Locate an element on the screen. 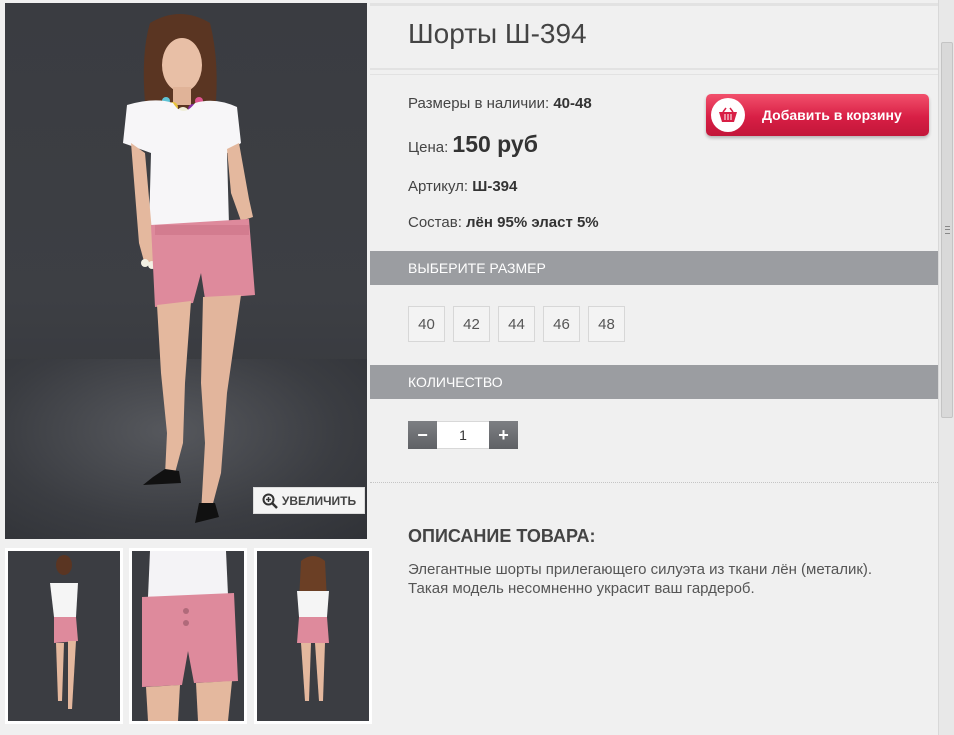 The image size is (954, 735). size-option-44: 44 is located at coordinates (516, 324).